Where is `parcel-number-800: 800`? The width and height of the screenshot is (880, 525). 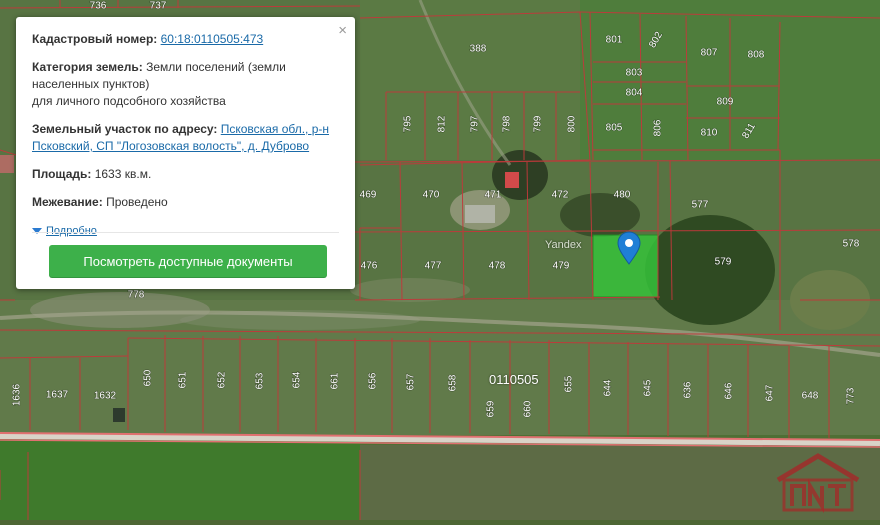
parcel-number-800: 800 is located at coordinates (572, 123).